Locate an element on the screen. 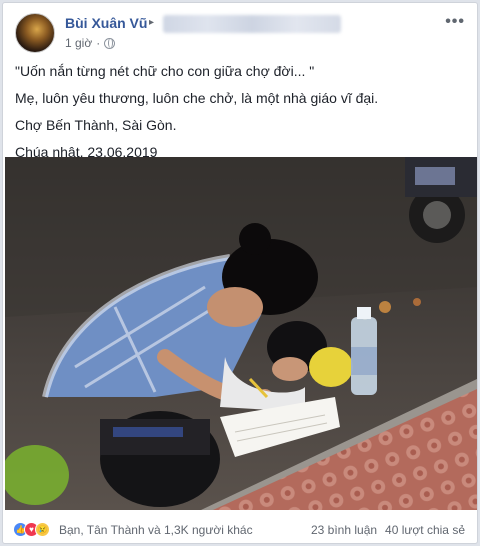  reactions-summary: Bạn, Tân Thành và 1,3K người khác is located at coordinates (156, 530).